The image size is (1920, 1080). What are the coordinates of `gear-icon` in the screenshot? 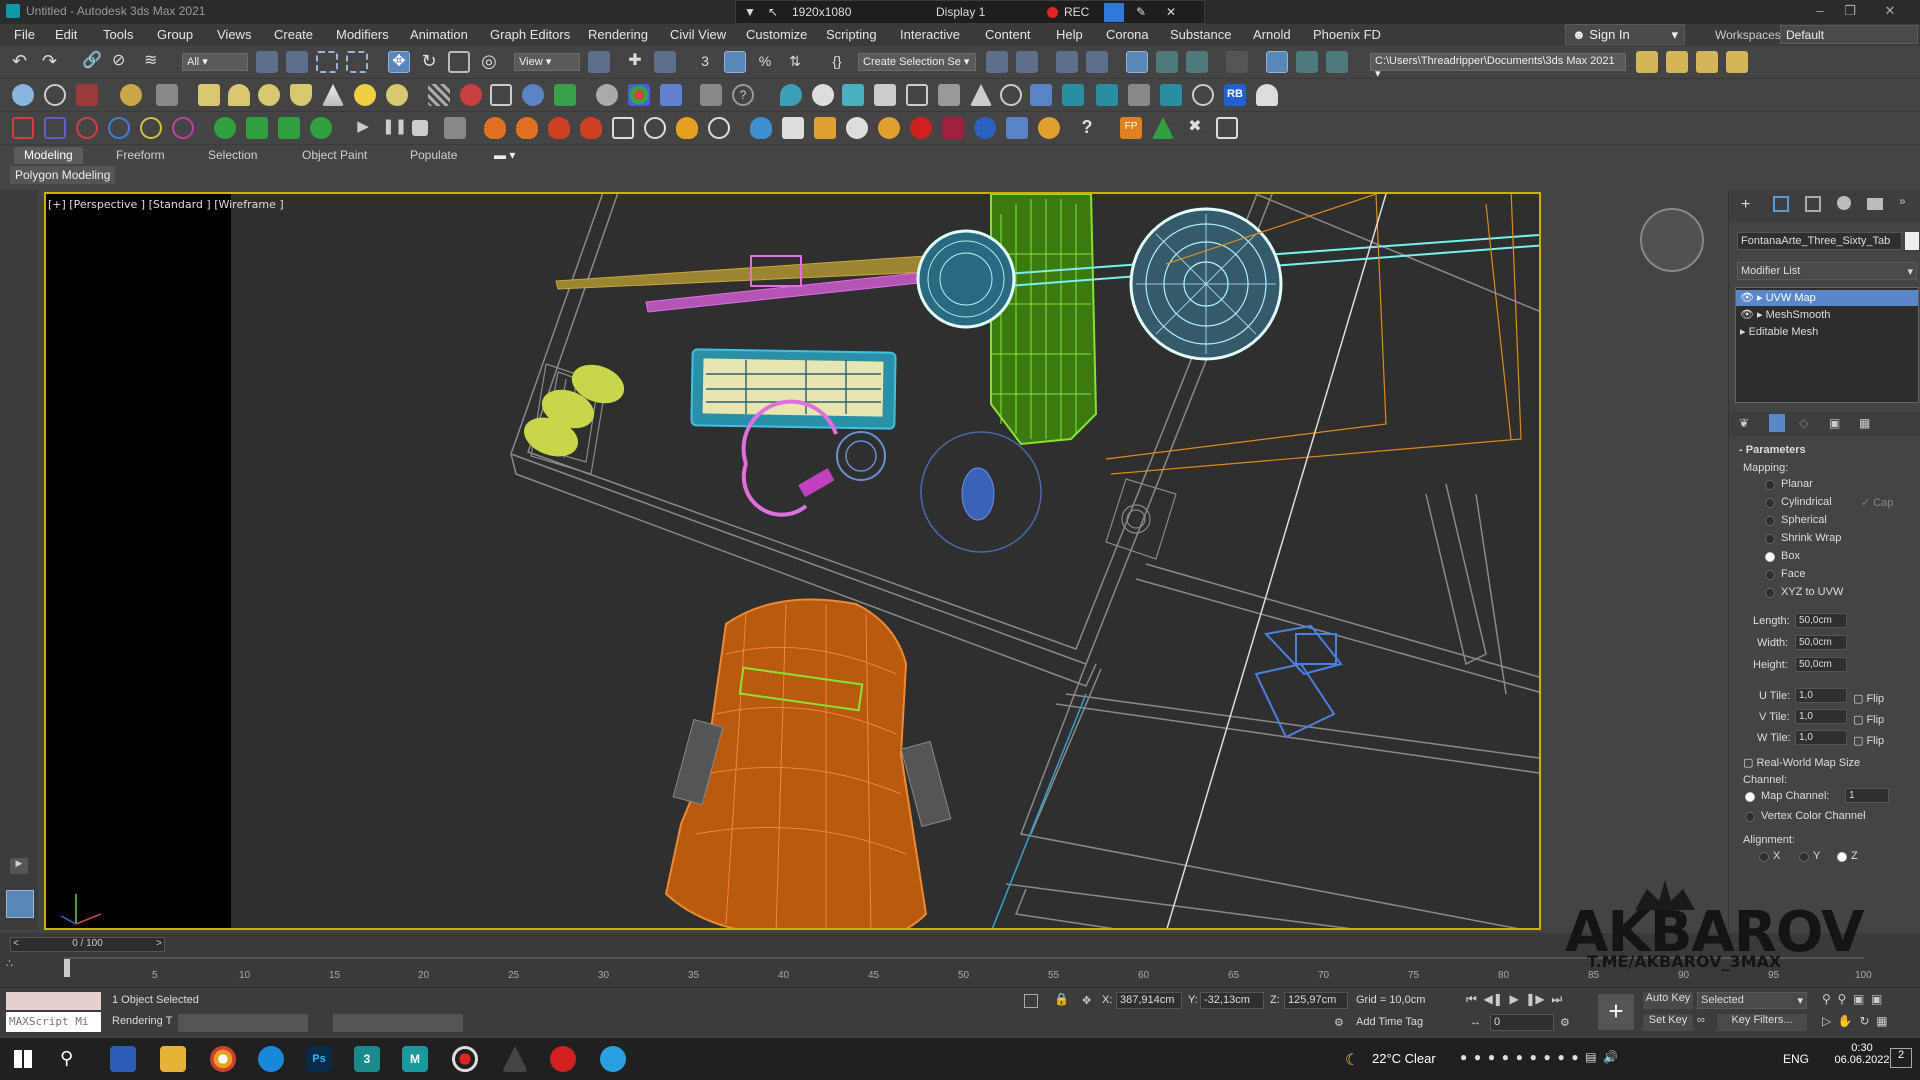 It's located at (823, 95).